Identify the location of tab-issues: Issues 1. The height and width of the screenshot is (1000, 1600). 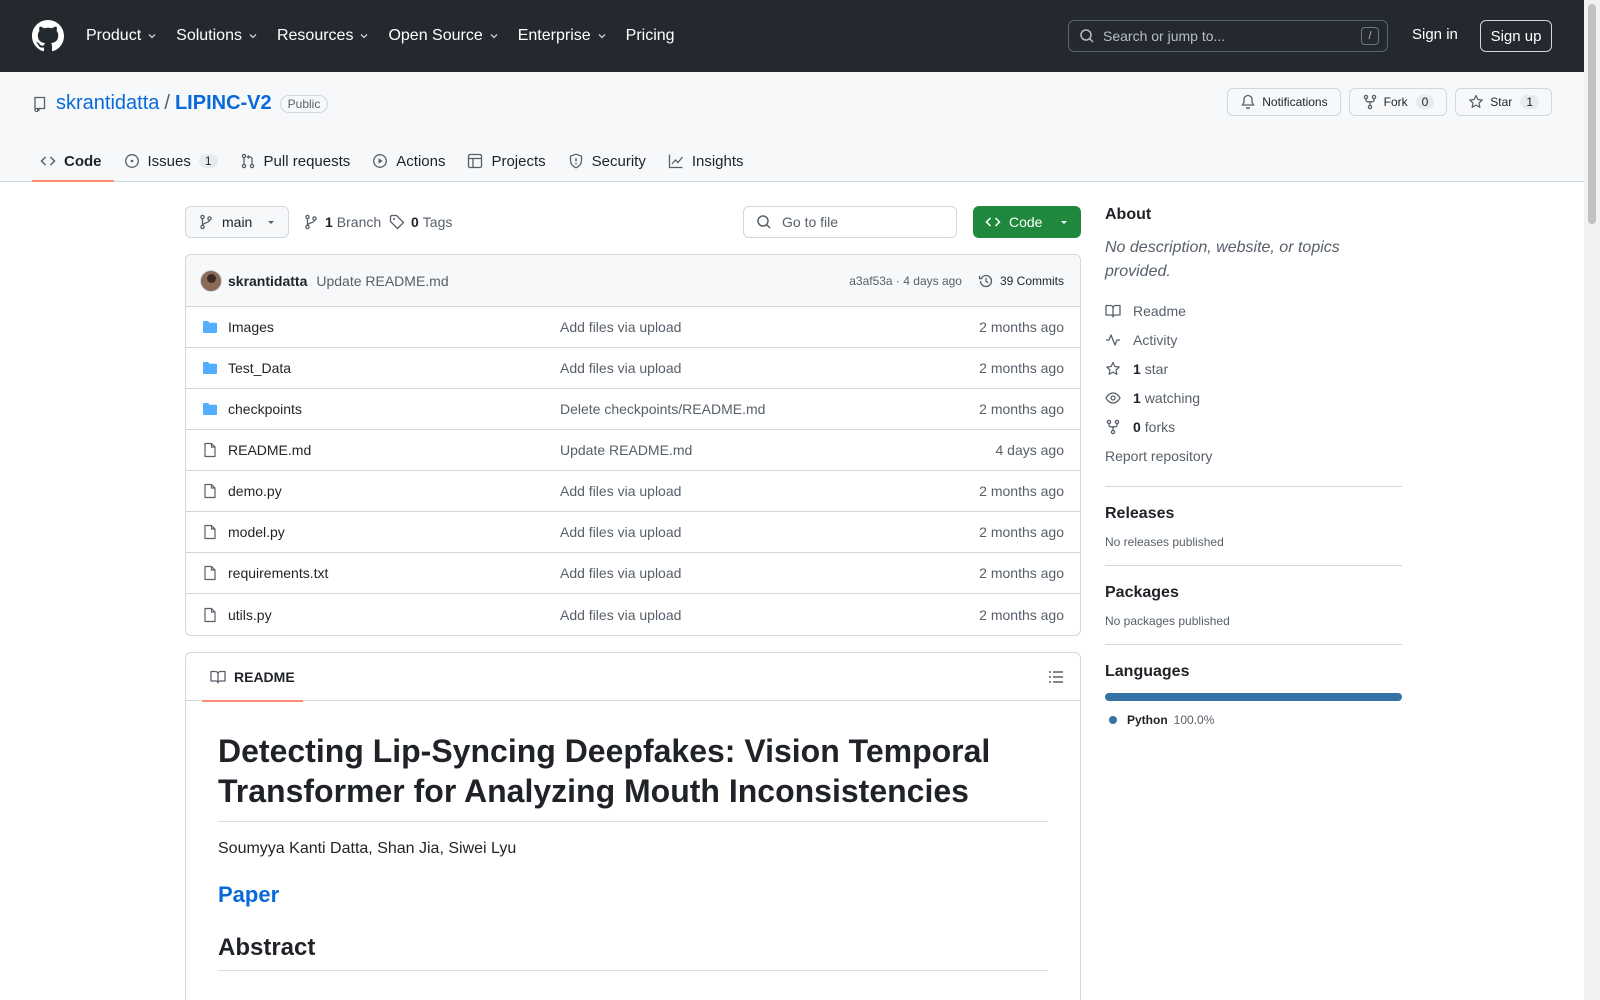
(173, 161).